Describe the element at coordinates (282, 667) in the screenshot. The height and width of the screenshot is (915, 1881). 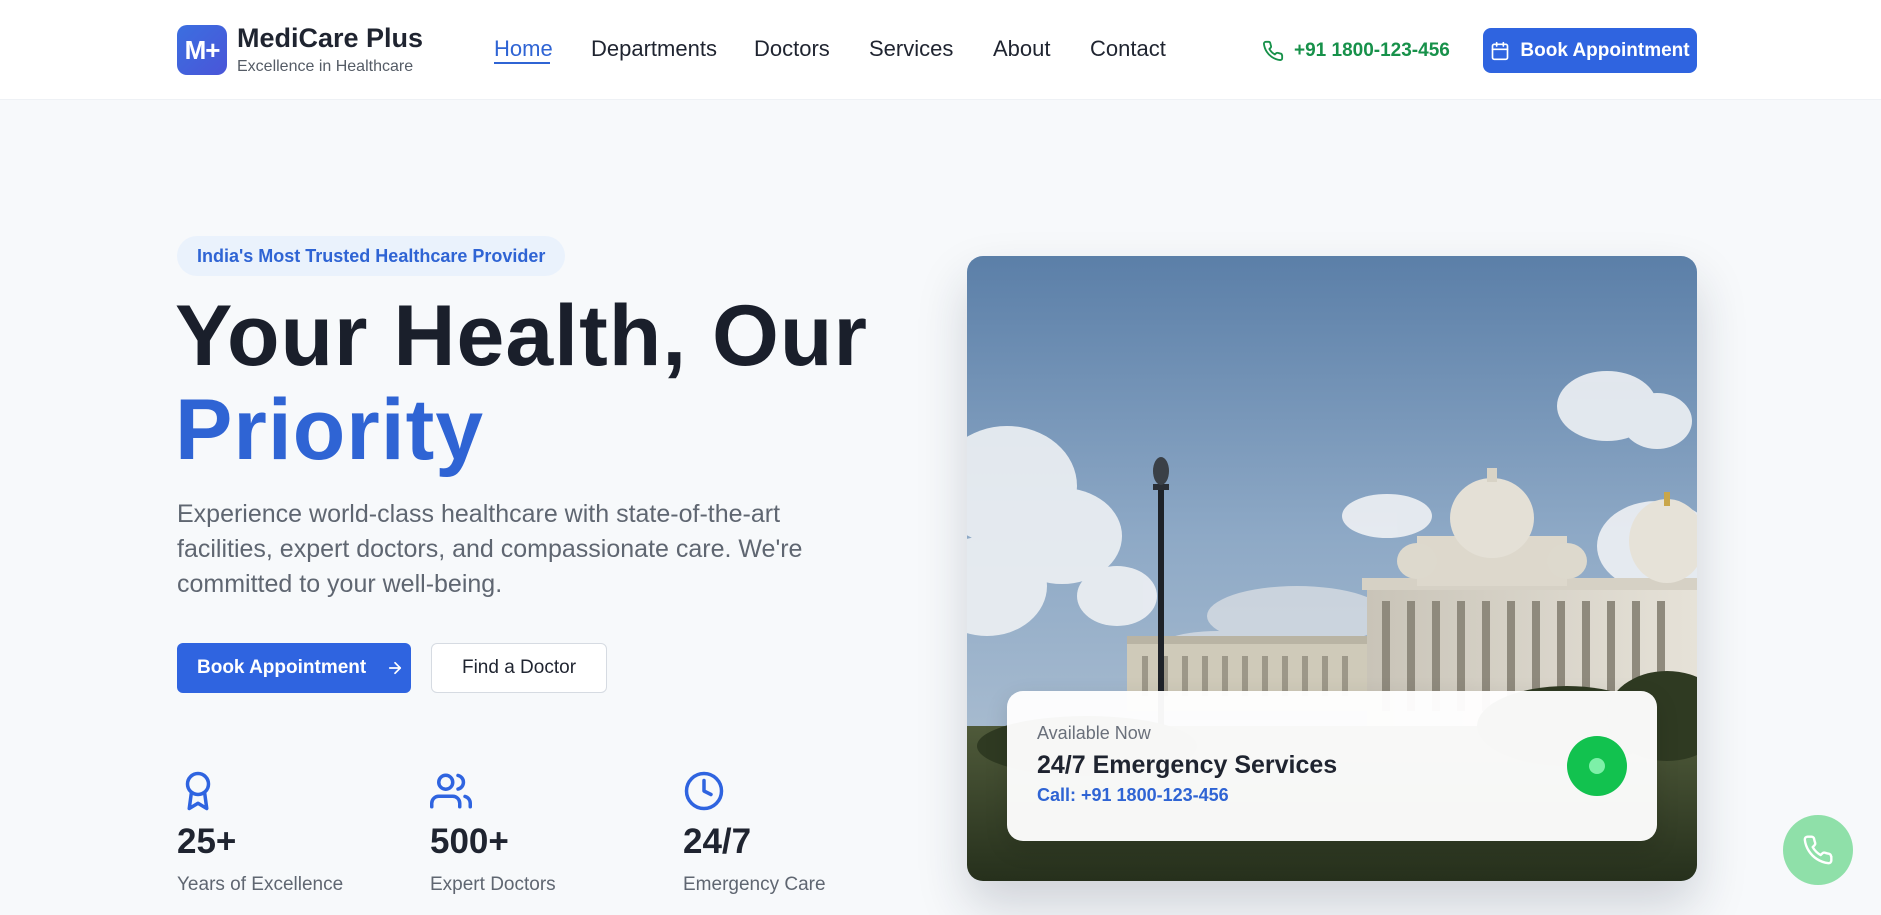
I see `book-appointment-label: Book Appointment` at that location.